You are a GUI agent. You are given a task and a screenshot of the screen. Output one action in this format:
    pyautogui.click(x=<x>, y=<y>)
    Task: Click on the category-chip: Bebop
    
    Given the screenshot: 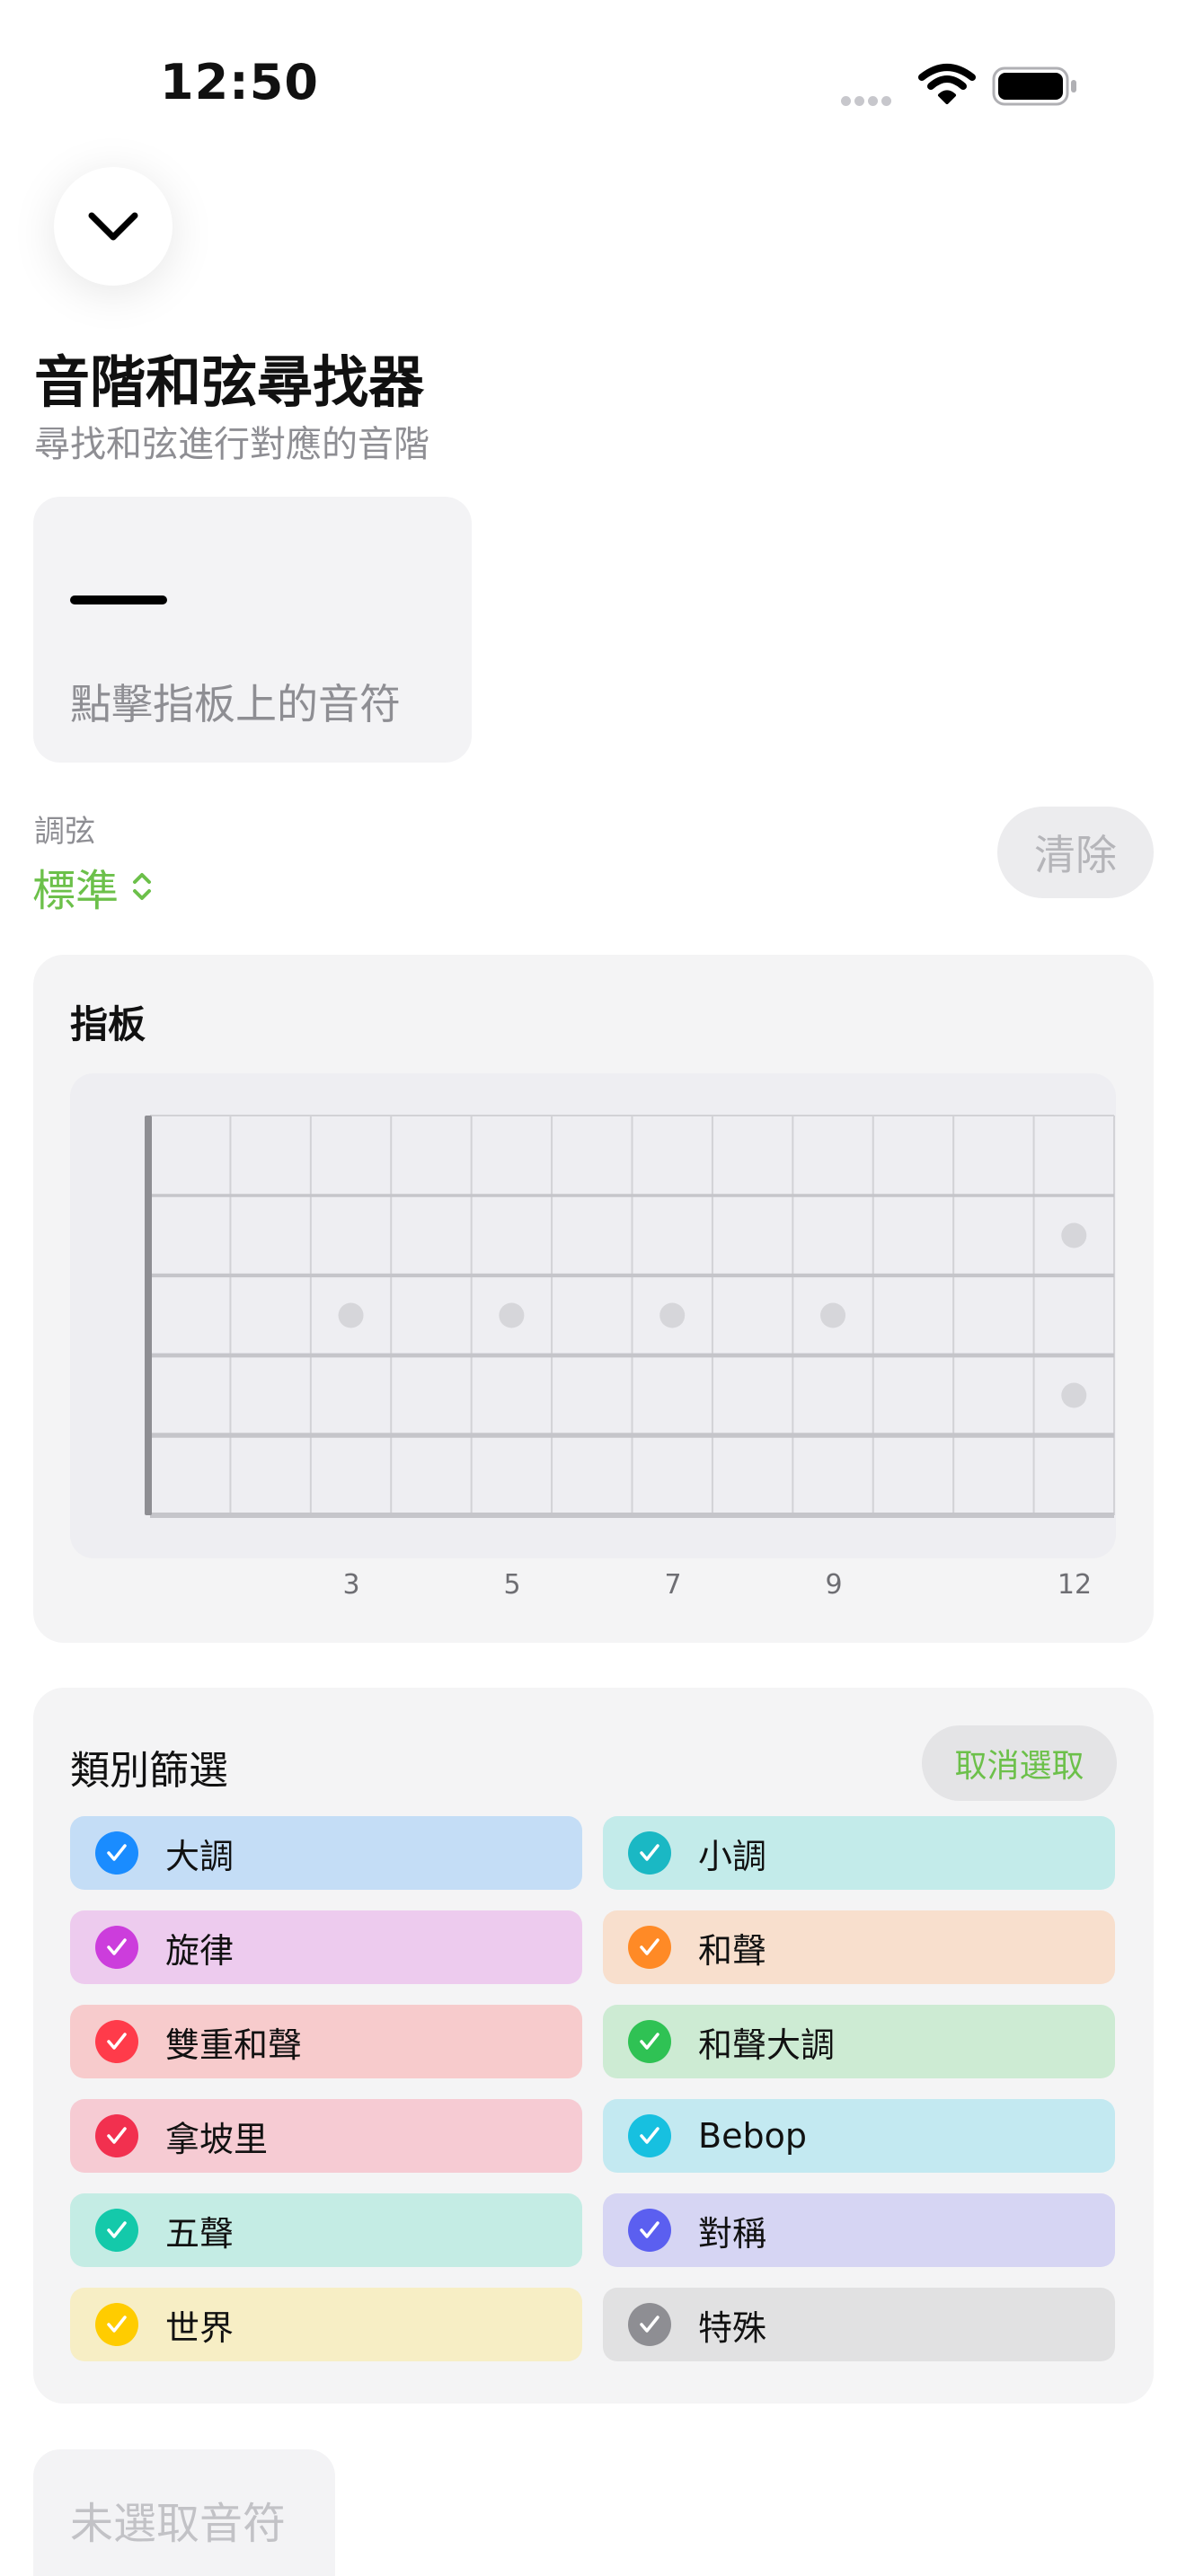 What is the action you would take?
    pyautogui.click(x=859, y=2136)
    